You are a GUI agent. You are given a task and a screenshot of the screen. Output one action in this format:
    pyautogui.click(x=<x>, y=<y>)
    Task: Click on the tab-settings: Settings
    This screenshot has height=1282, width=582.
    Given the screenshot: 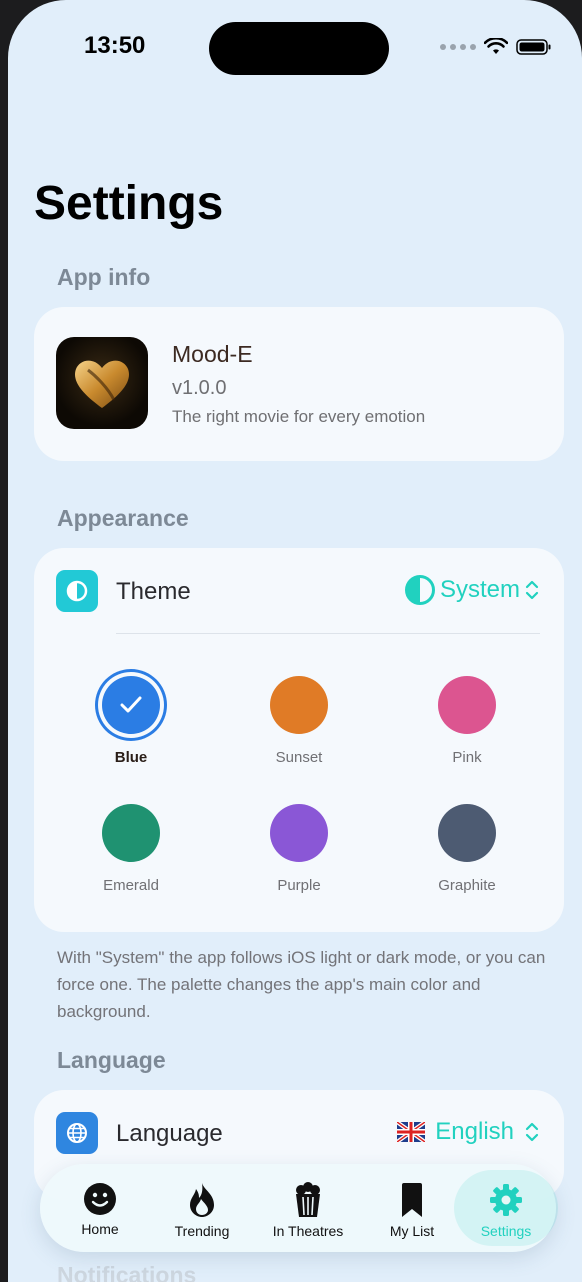 What is the action you would take?
    pyautogui.click(x=506, y=1208)
    